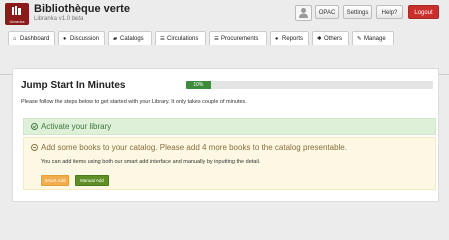 Image resolution: width=449 pixels, height=240 pixels. I want to click on tab-label: Procurements, so click(240, 39).